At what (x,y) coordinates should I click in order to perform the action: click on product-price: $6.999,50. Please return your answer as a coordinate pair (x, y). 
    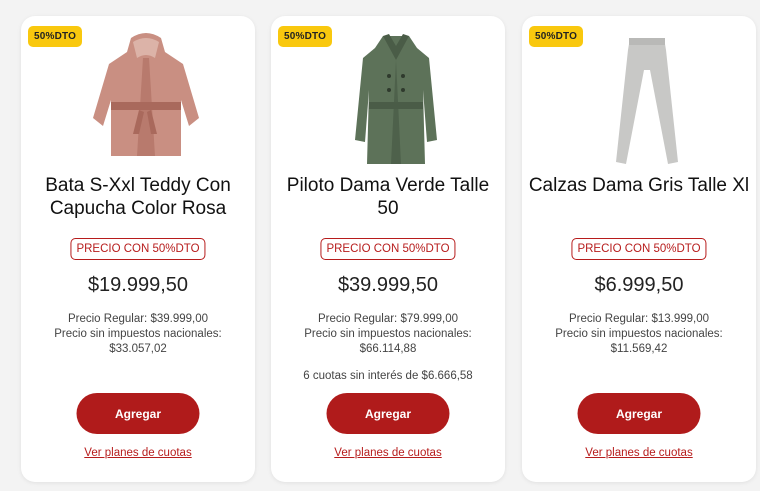
    Looking at the image, I should click on (639, 285).